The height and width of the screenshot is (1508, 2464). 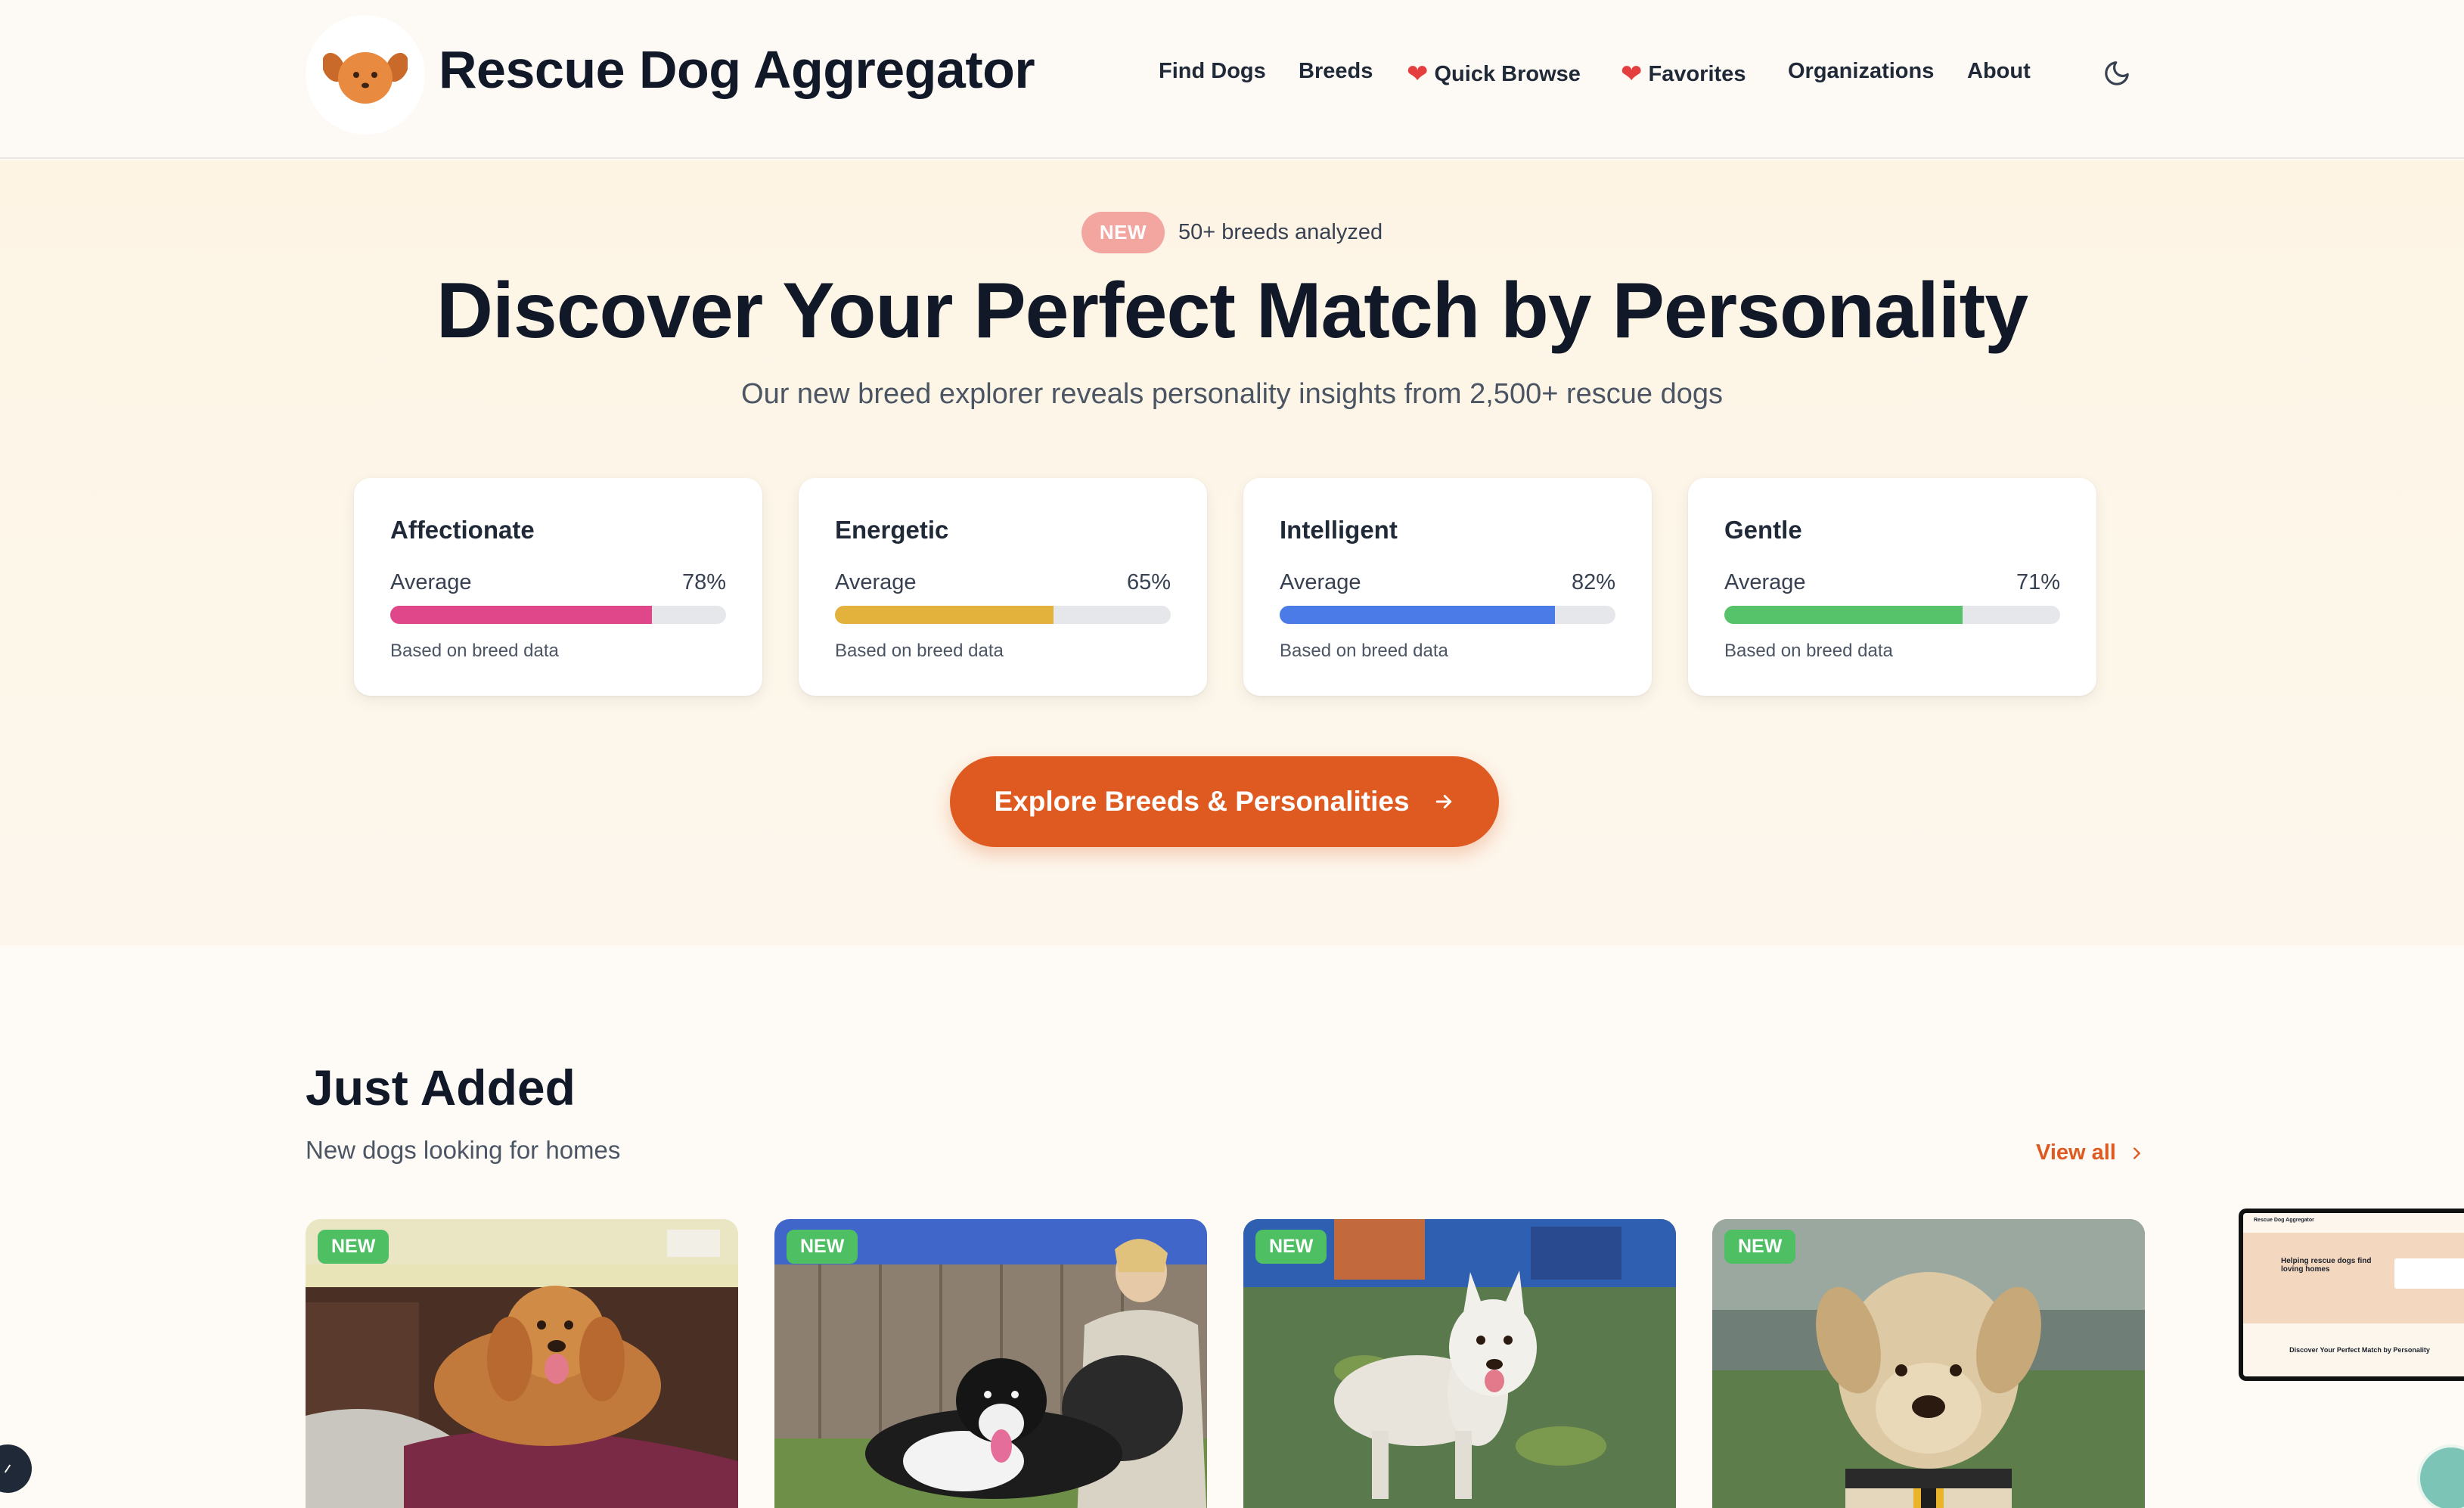 What do you see at coordinates (1336, 71) in the screenshot?
I see `nav-breeds: Breeds` at bounding box center [1336, 71].